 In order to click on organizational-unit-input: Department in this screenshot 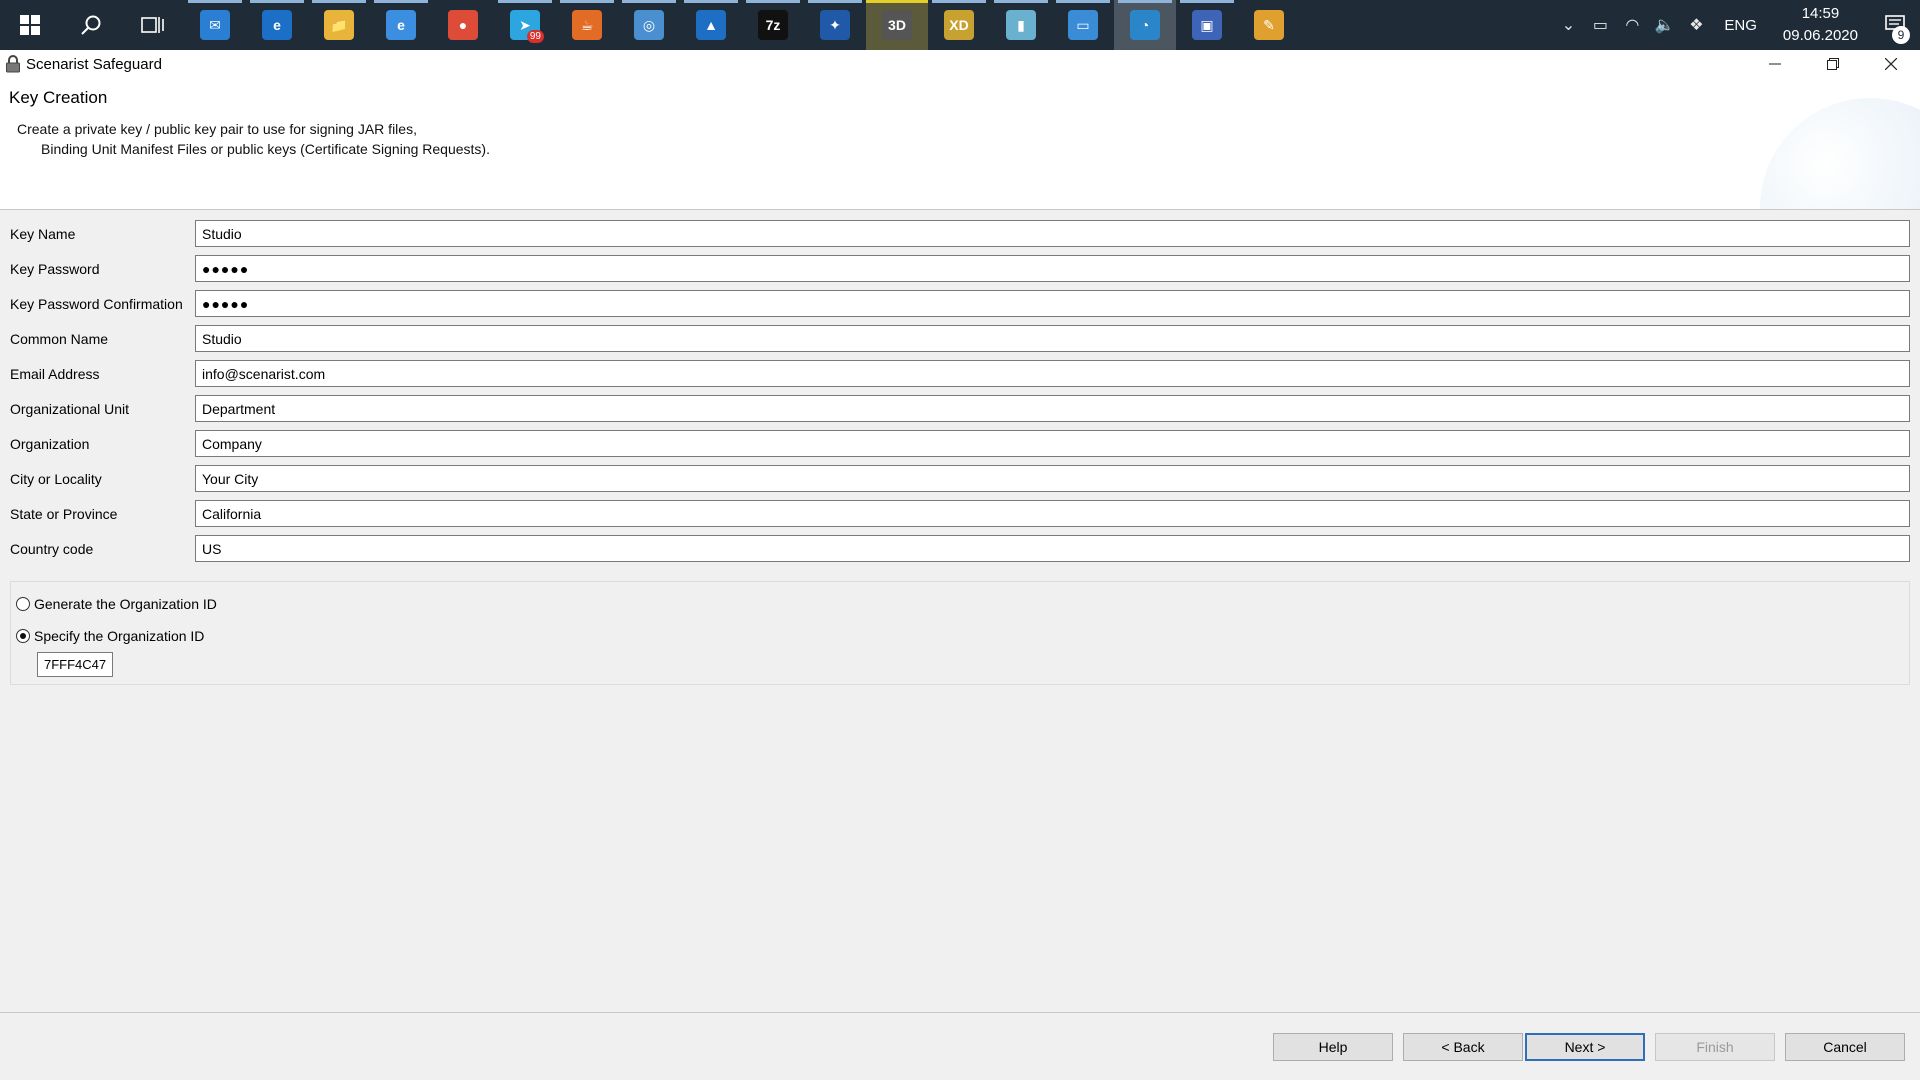, I will do `click(1052, 408)`.